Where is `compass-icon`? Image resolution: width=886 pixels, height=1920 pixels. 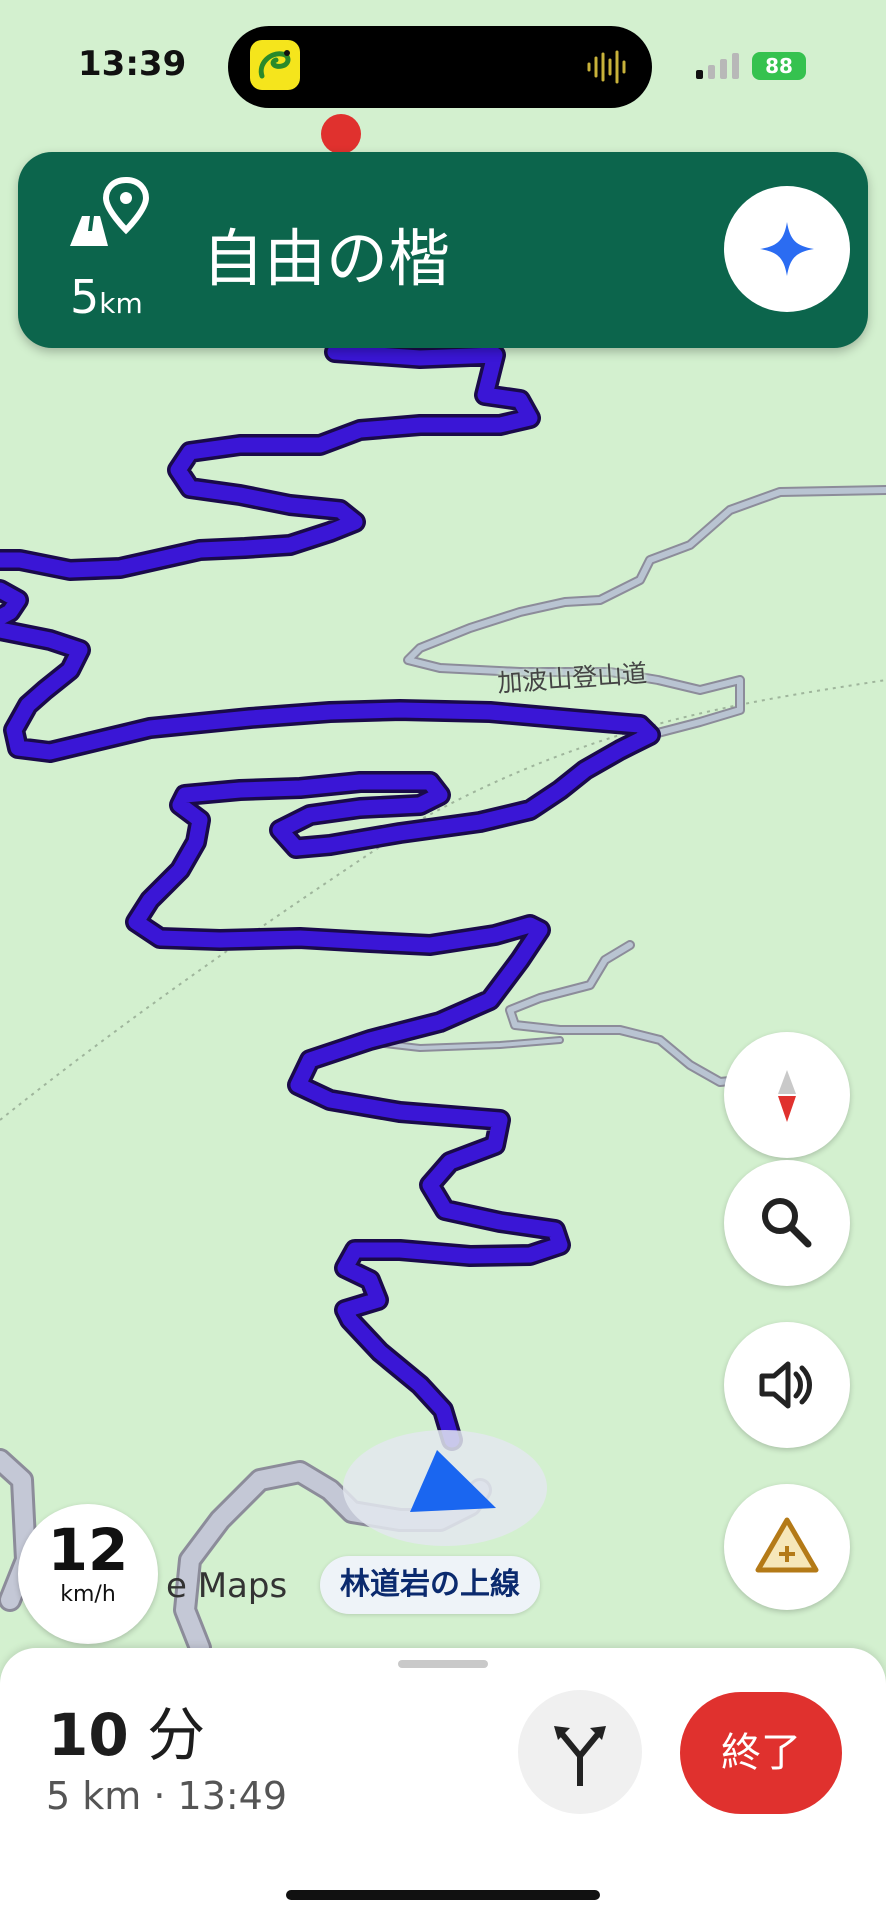 compass-icon is located at coordinates (787, 1096).